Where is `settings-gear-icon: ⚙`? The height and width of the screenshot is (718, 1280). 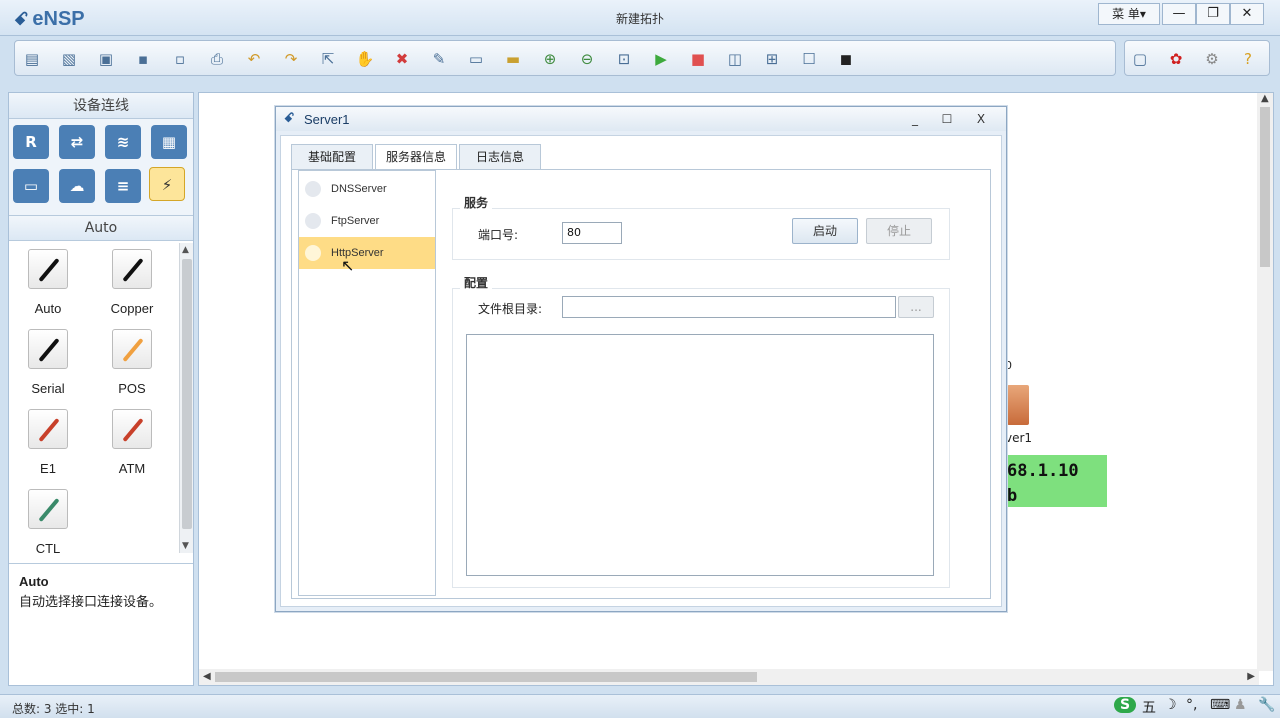
settings-gear-icon: ⚙ is located at coordinates (1212, 59).